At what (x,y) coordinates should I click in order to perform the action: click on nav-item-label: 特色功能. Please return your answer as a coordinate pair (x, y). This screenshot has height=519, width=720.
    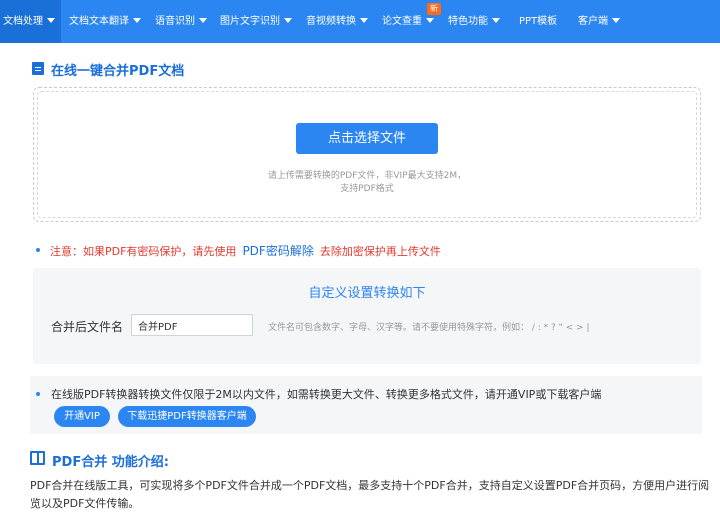
    Looking at the image, I should click on (468, 21).